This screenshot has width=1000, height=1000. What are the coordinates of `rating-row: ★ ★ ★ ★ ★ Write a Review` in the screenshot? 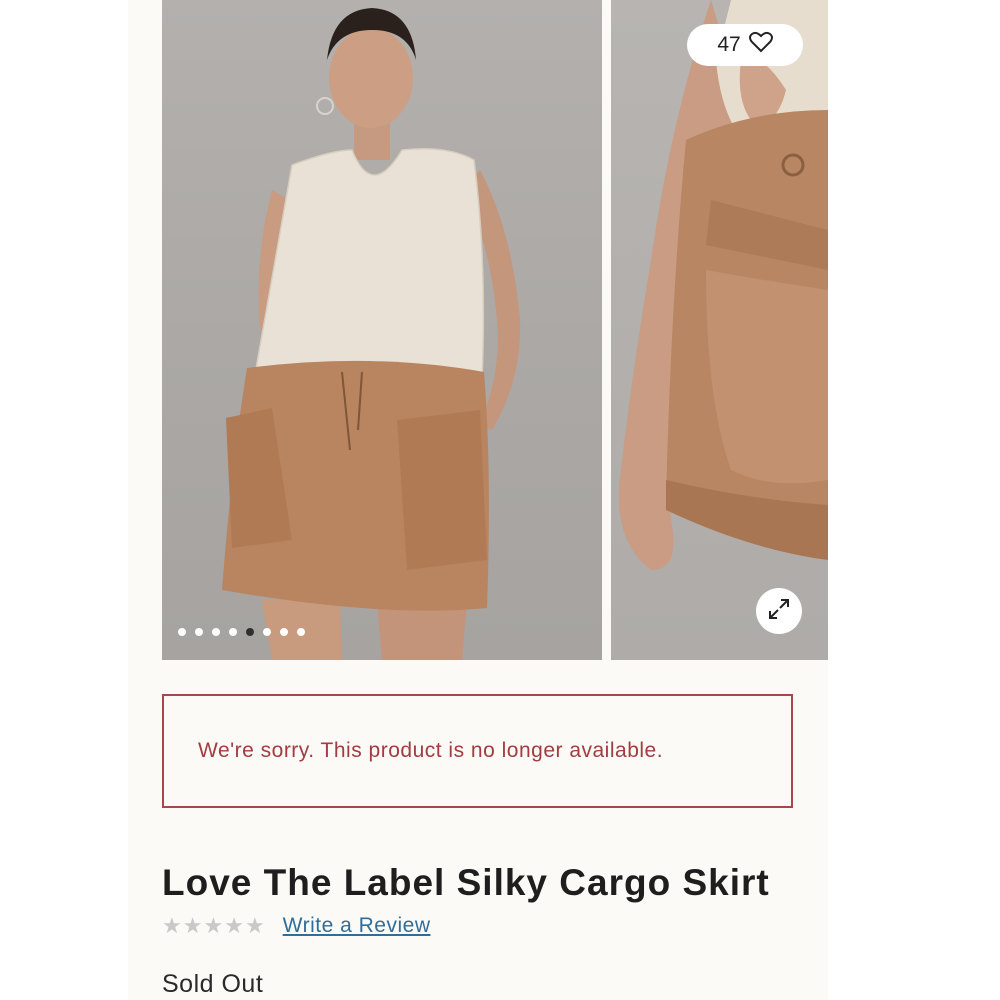 It's located at (296, 926).